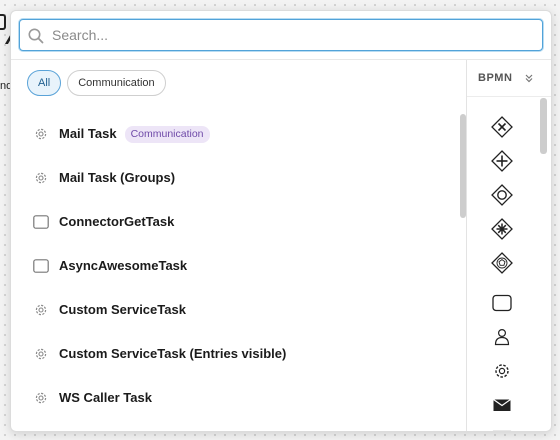 The width and height of the screenshot is (560, 440). Describe the element at coordinates (123, 265) in the screenshot. I see `list-item-label: AsyncAwesomeTask` at that location.